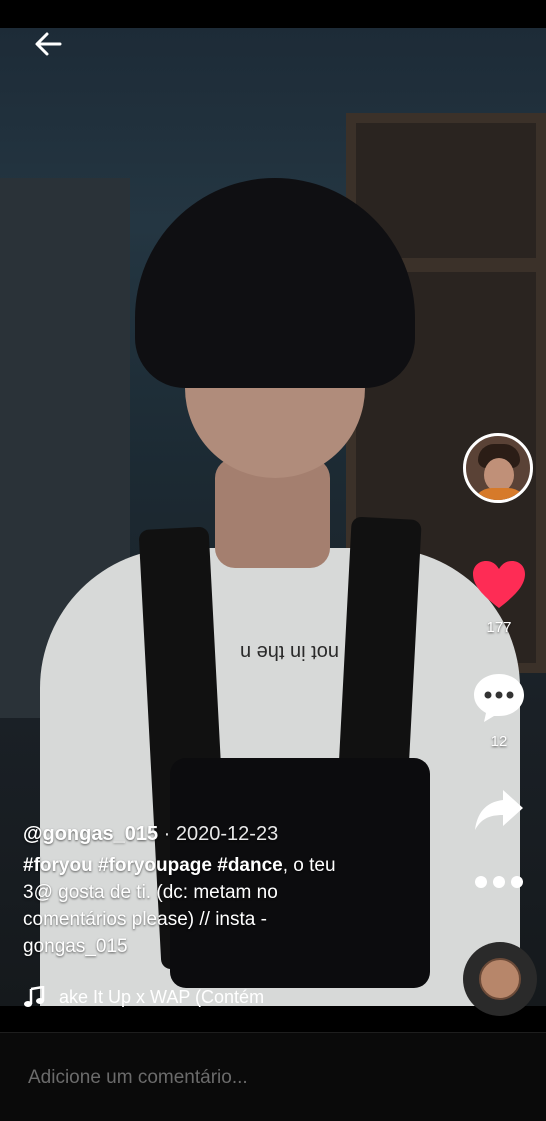 Image resolution: width=546 pixels, height=1121 pixels. What do you see at coordinates (90, 834) in the screenshot?
I see `creator-username: @gongas_015` at bounding box center [90, 834].